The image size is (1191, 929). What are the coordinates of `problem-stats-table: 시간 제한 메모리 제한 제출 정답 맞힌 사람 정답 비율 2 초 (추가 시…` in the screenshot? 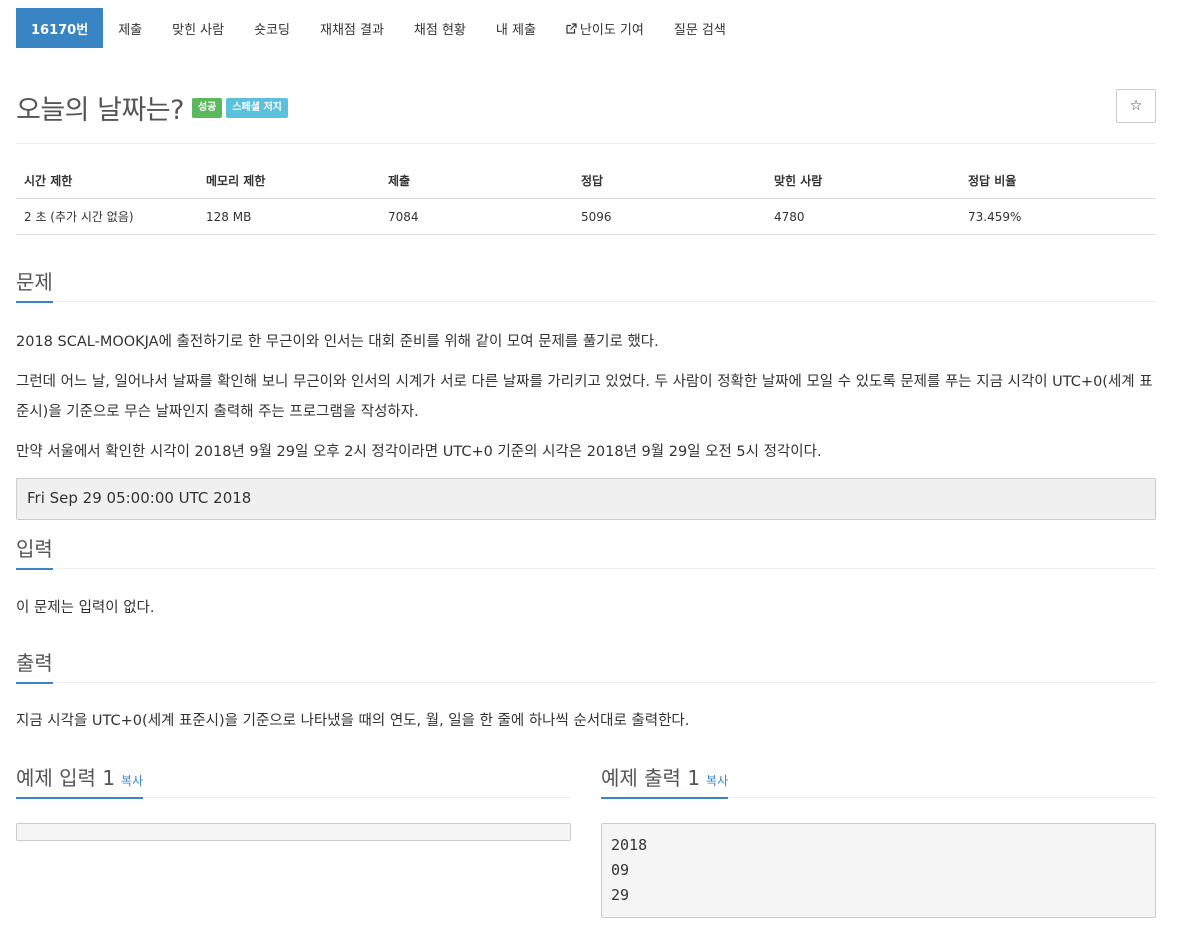 It's located at (586, 199).